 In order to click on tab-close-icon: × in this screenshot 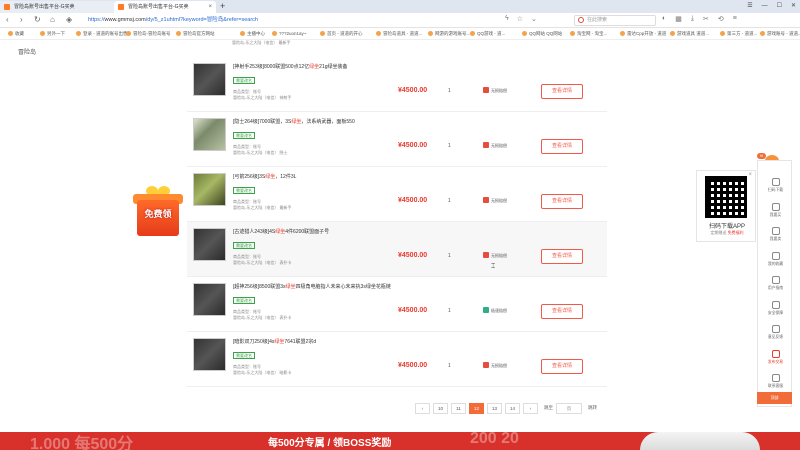, I will do `click(210, 7)`.